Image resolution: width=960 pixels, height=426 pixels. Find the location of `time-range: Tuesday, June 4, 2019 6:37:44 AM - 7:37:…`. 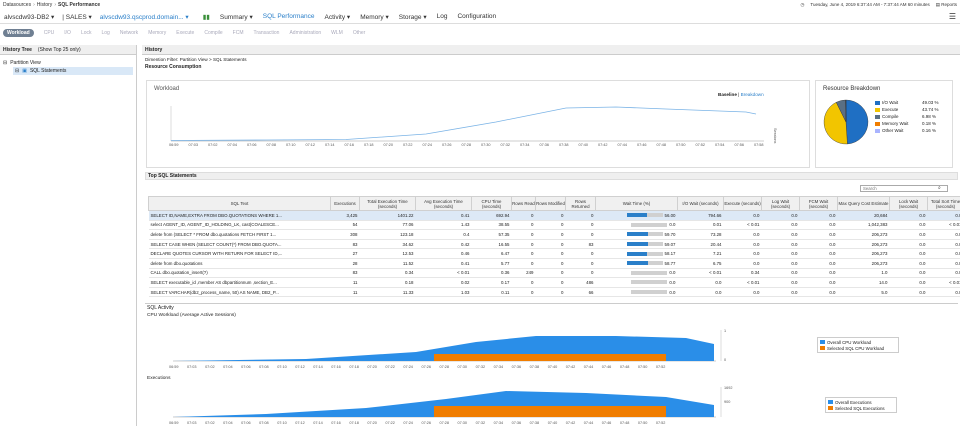

time-range: Tuesday, June 4, 2019 6:37:44 AM - 7:37:… is located at coordinates (869, 4).